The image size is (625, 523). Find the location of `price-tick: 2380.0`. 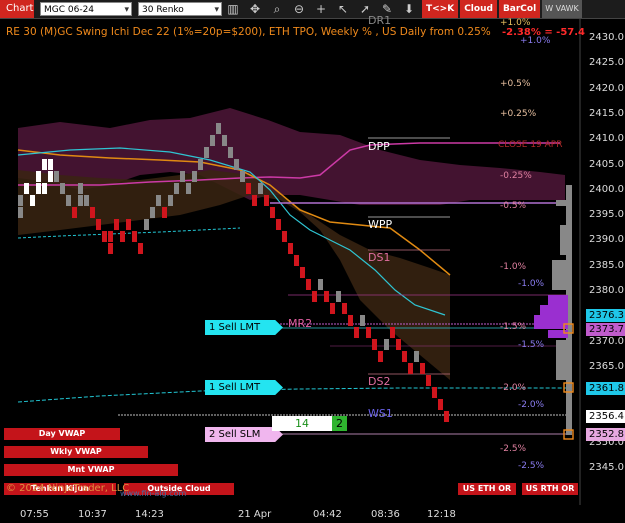

price-tick: 2380.0 is located at coordinates (606, 290).